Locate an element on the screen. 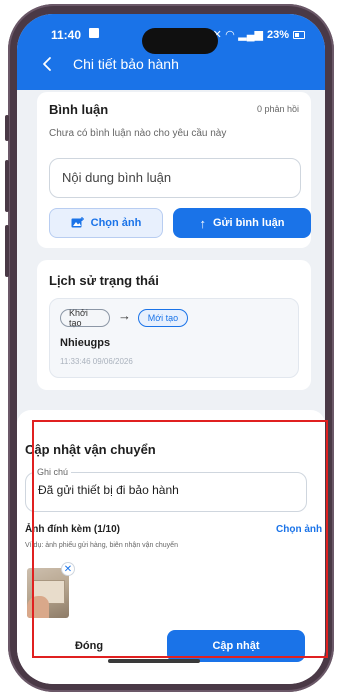  remove-attachment-icon: ✕ is located at coordinates (68, 569).